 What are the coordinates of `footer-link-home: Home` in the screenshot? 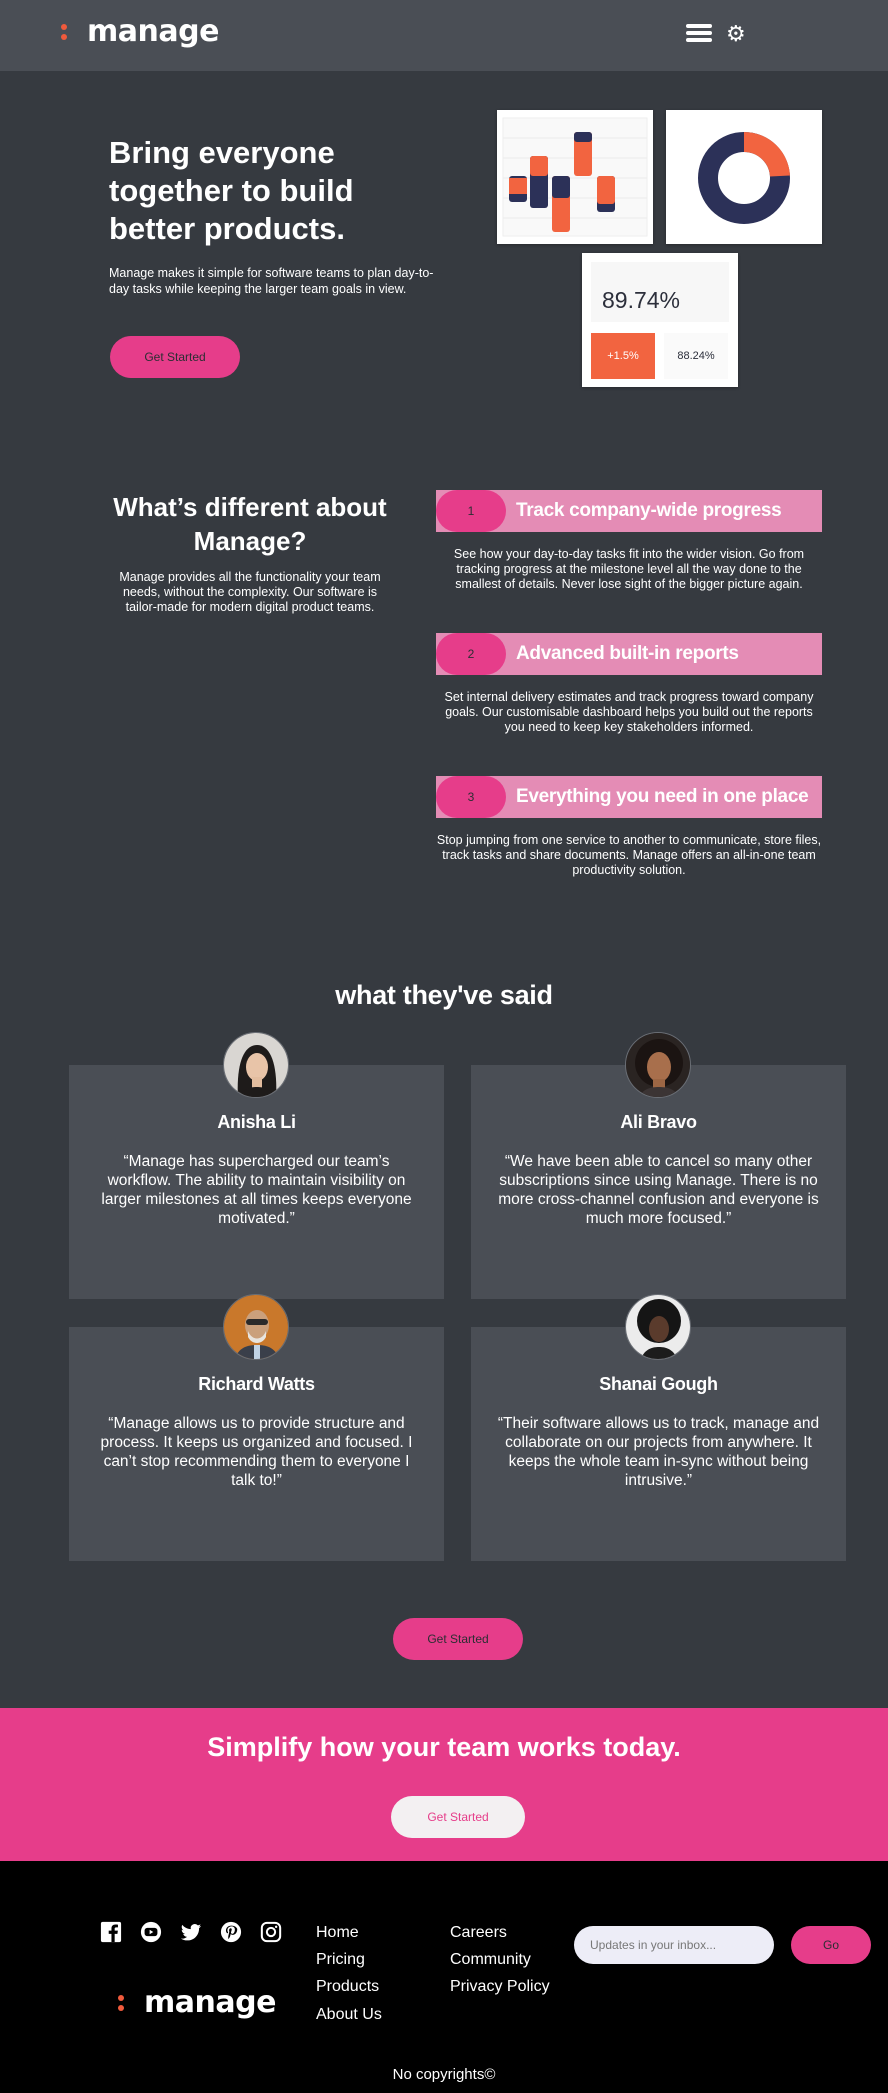 It's located at (337, 1933).